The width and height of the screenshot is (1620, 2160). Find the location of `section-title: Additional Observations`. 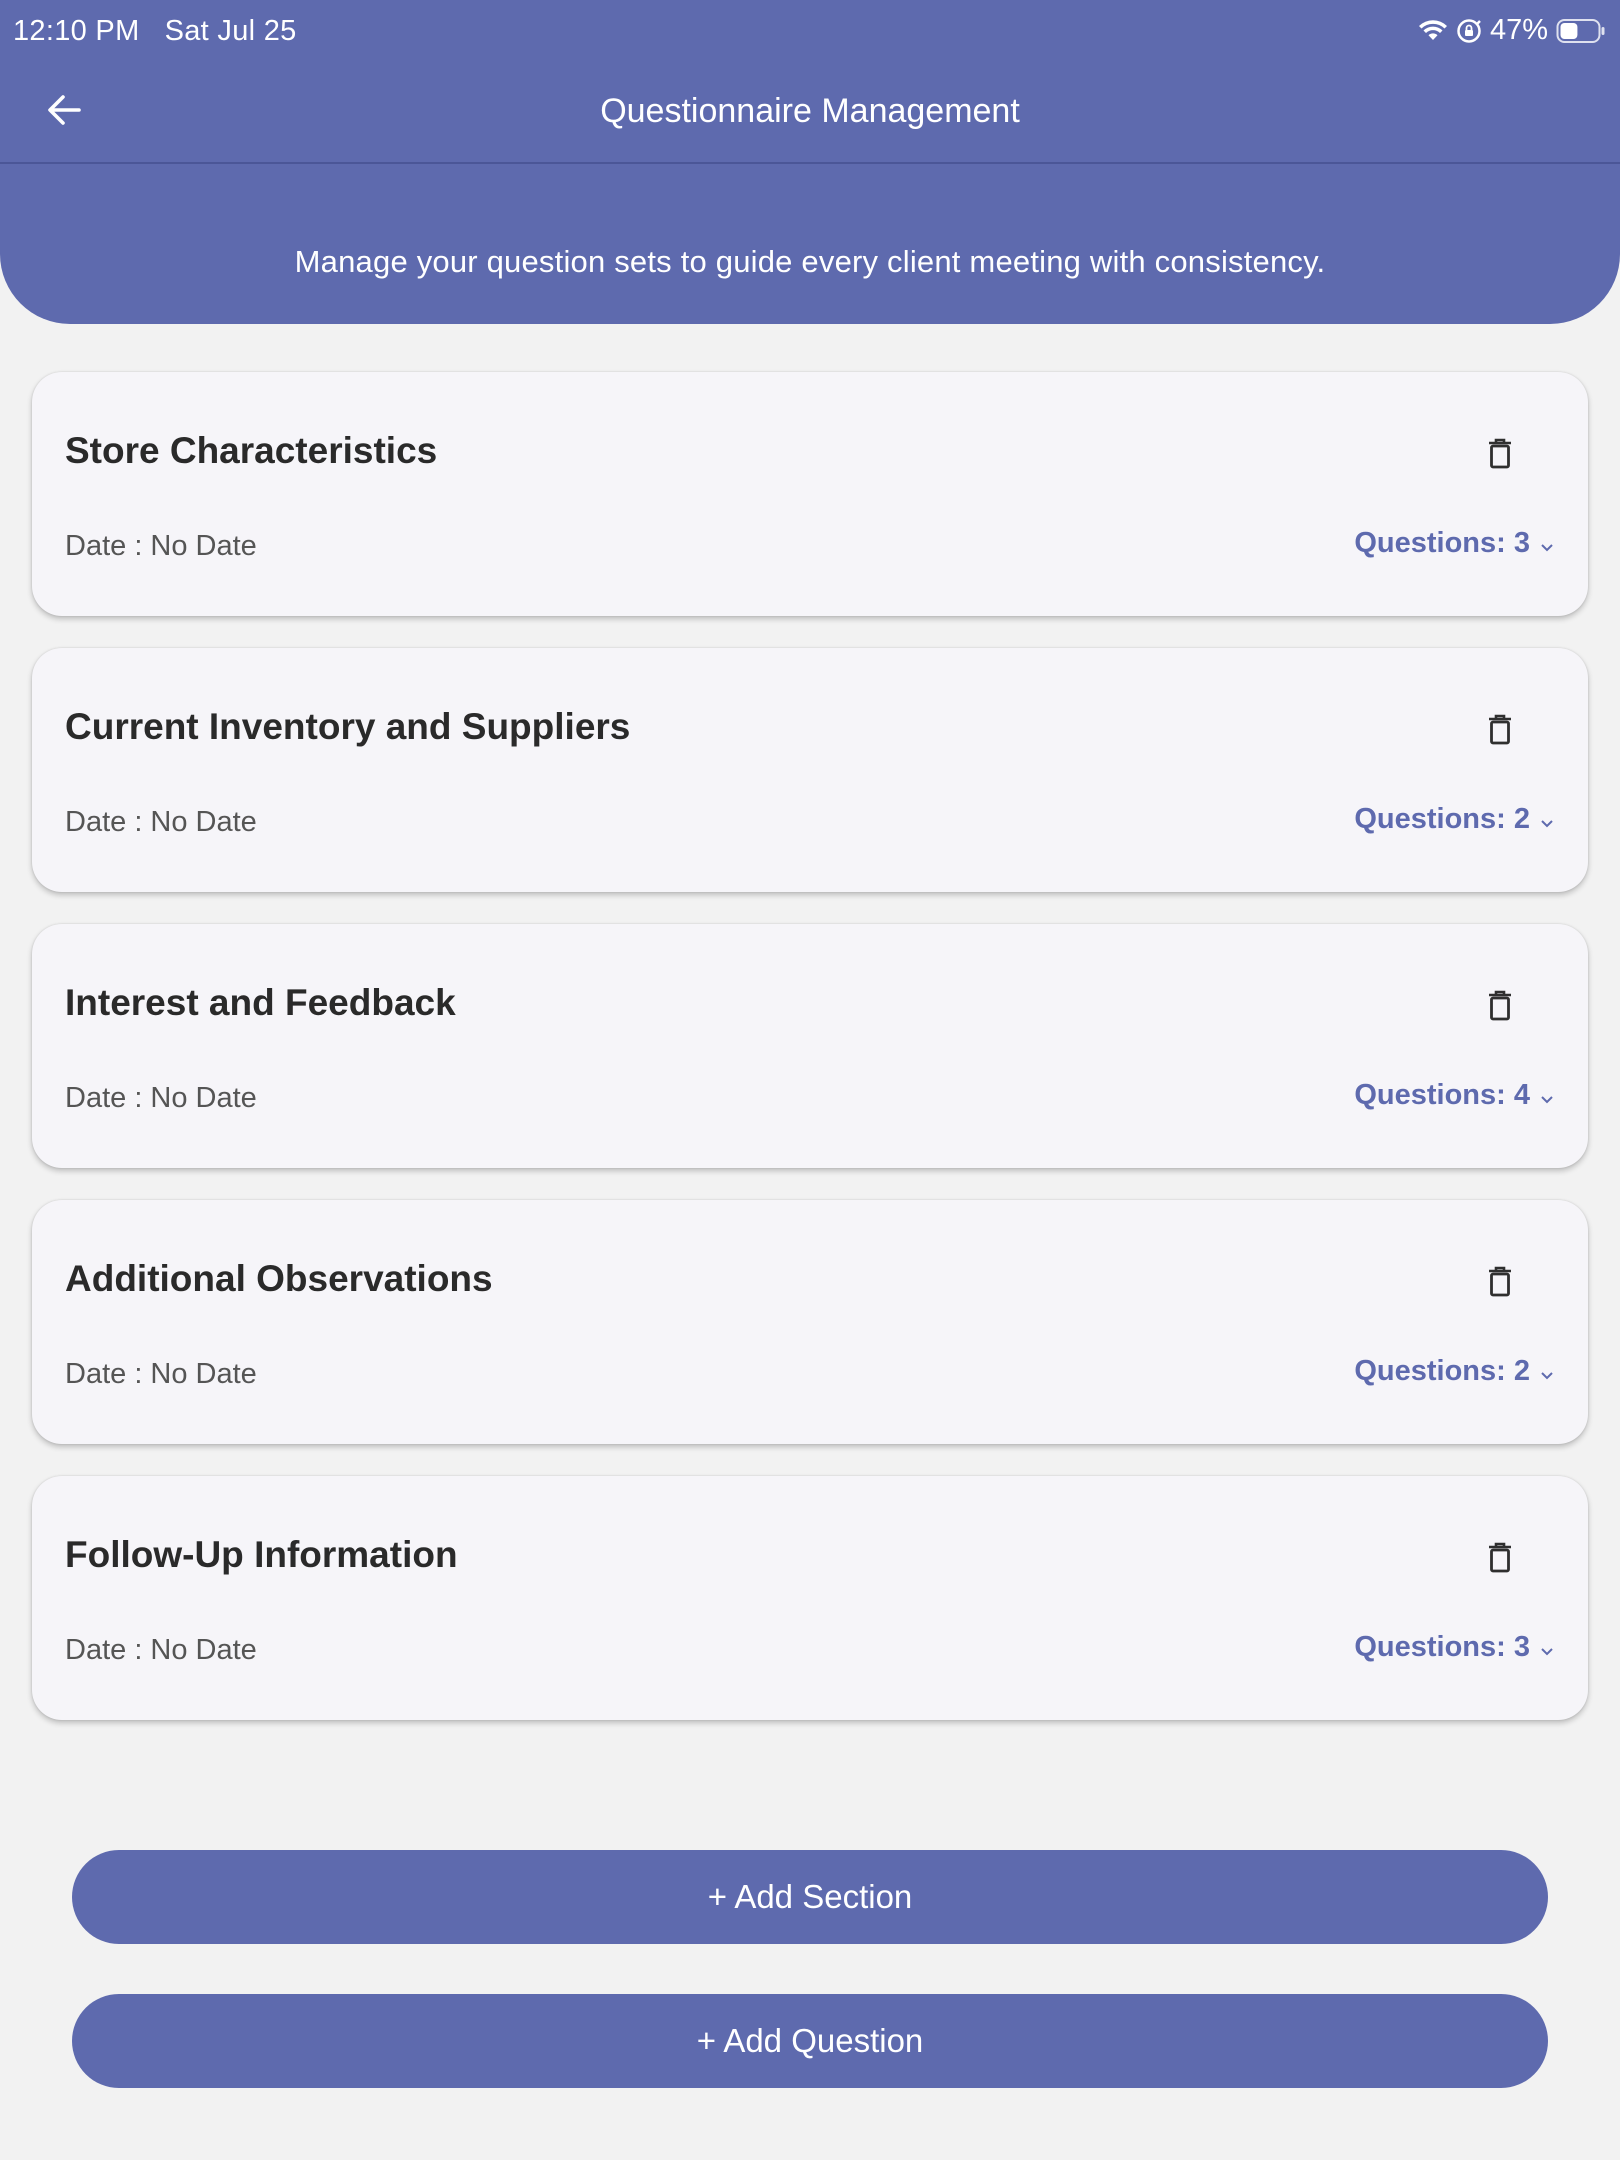

section-title: Additional Observations is located at coordinates (279, 1278).